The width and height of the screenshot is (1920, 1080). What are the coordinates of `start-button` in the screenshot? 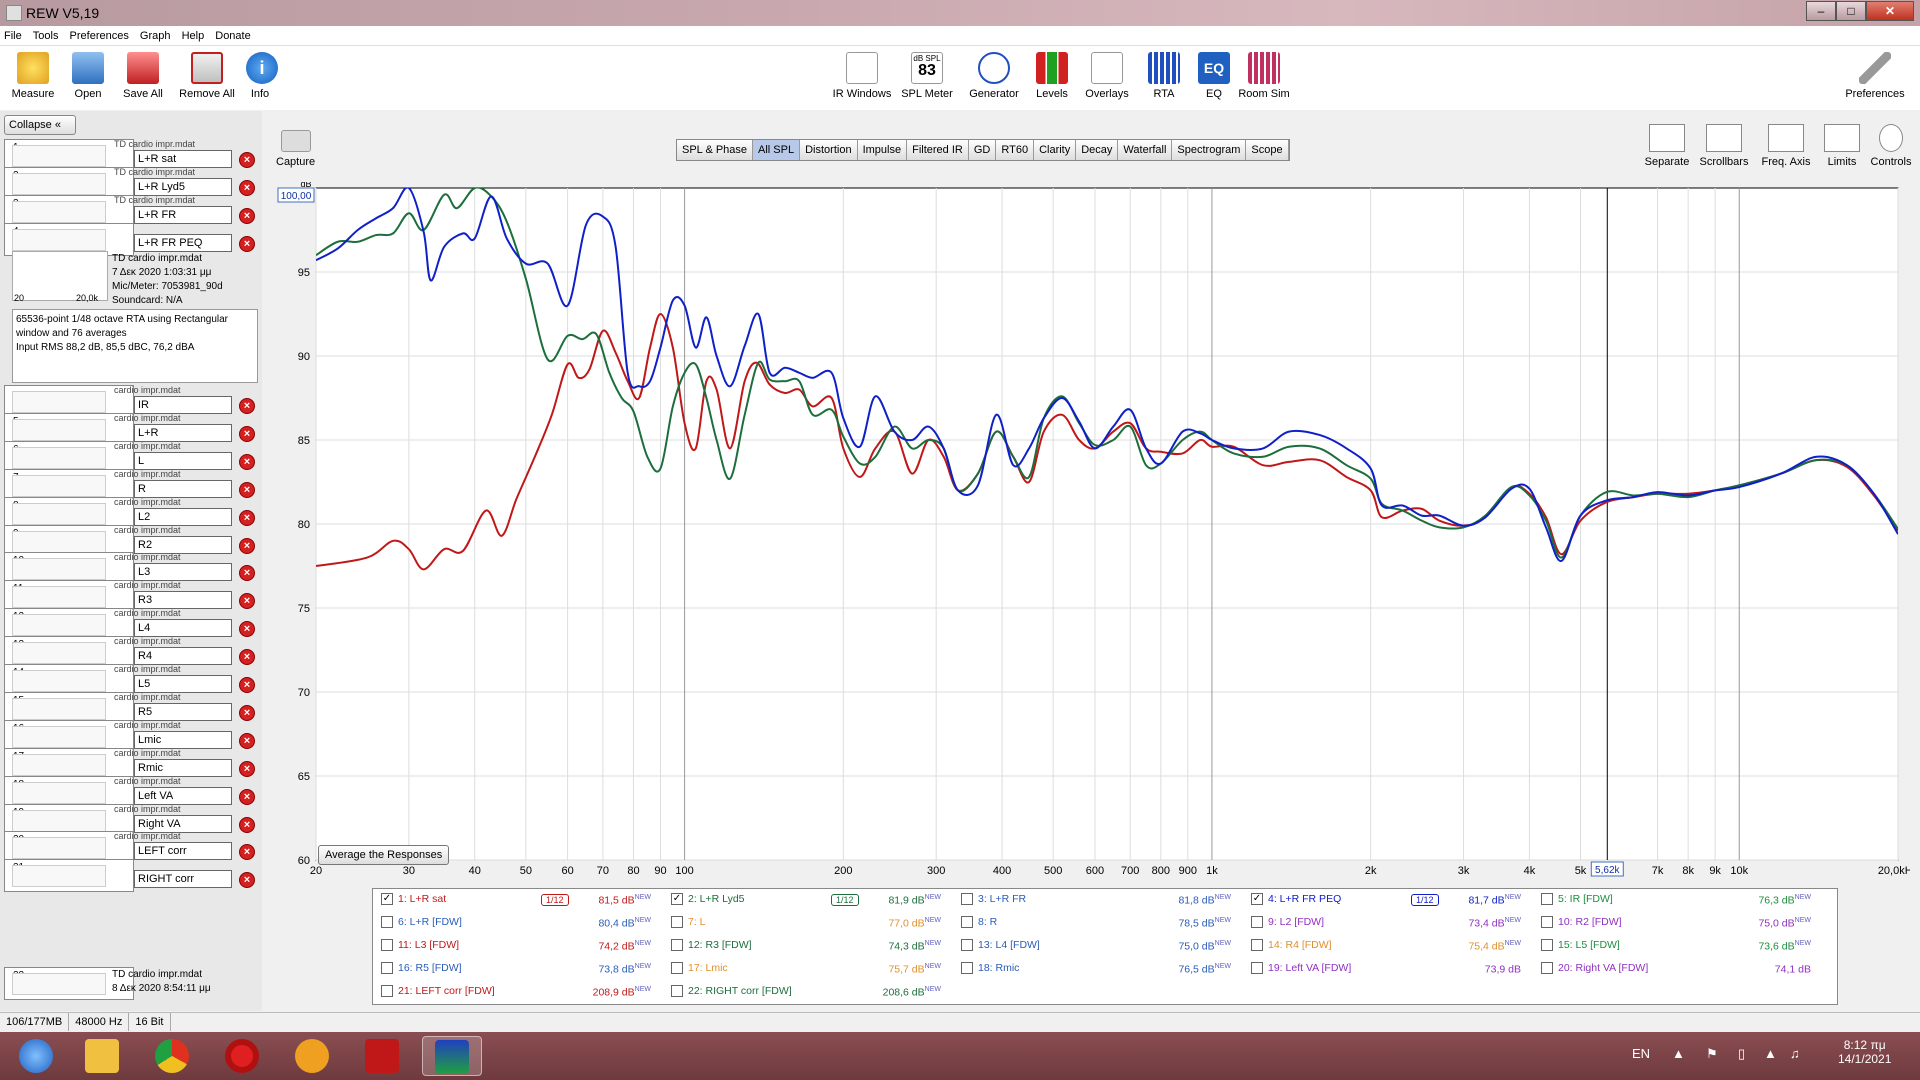 It's located at (36, 1056).